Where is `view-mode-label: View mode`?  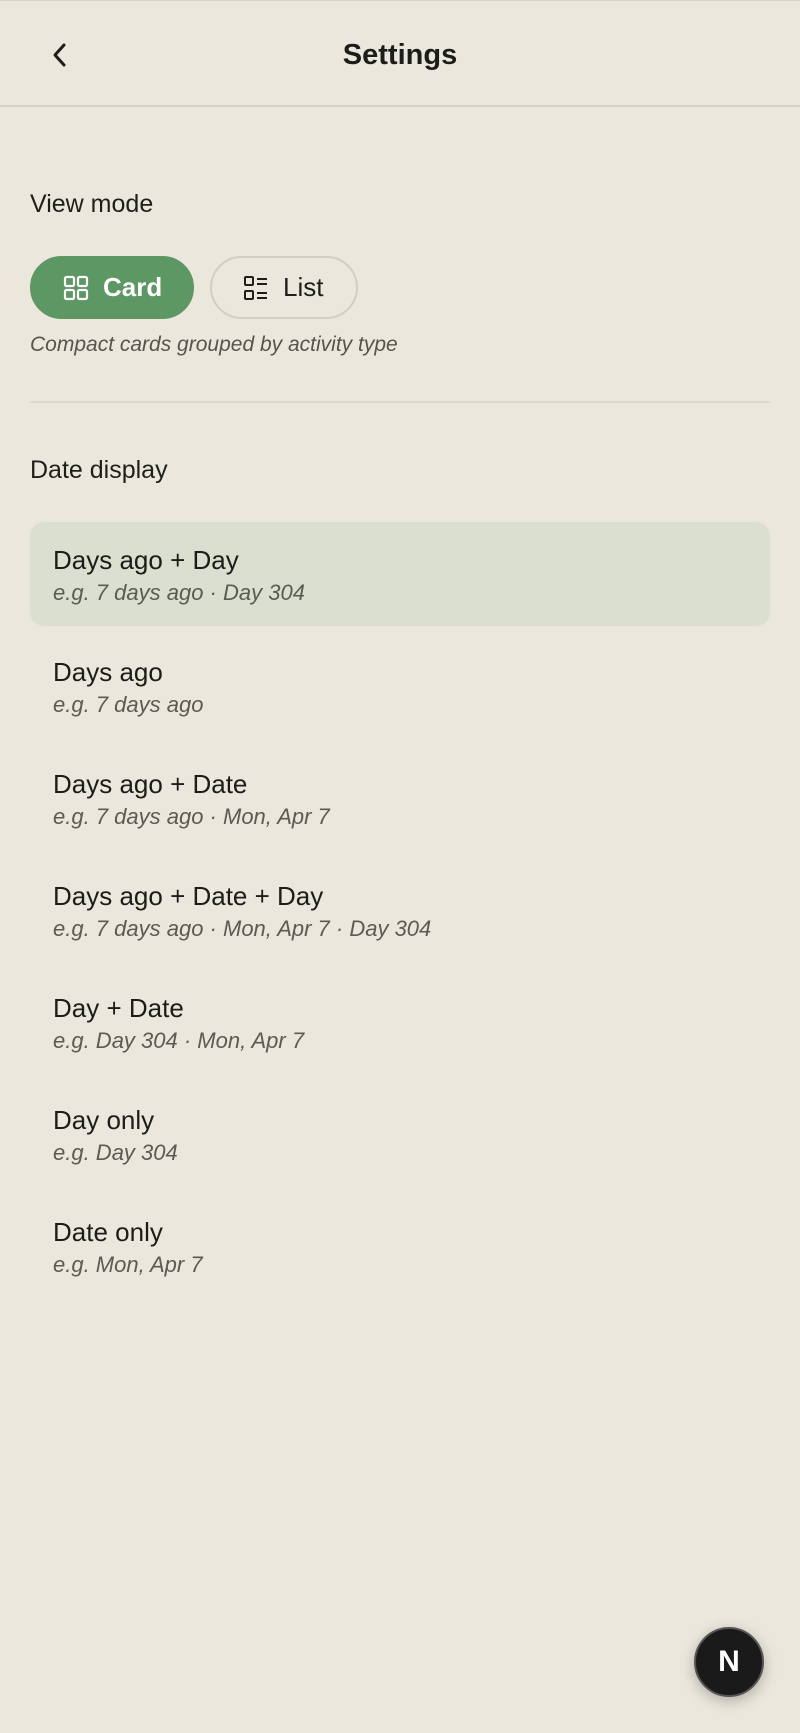 view-mode-label: View mode is located at coordinates (92, 204).